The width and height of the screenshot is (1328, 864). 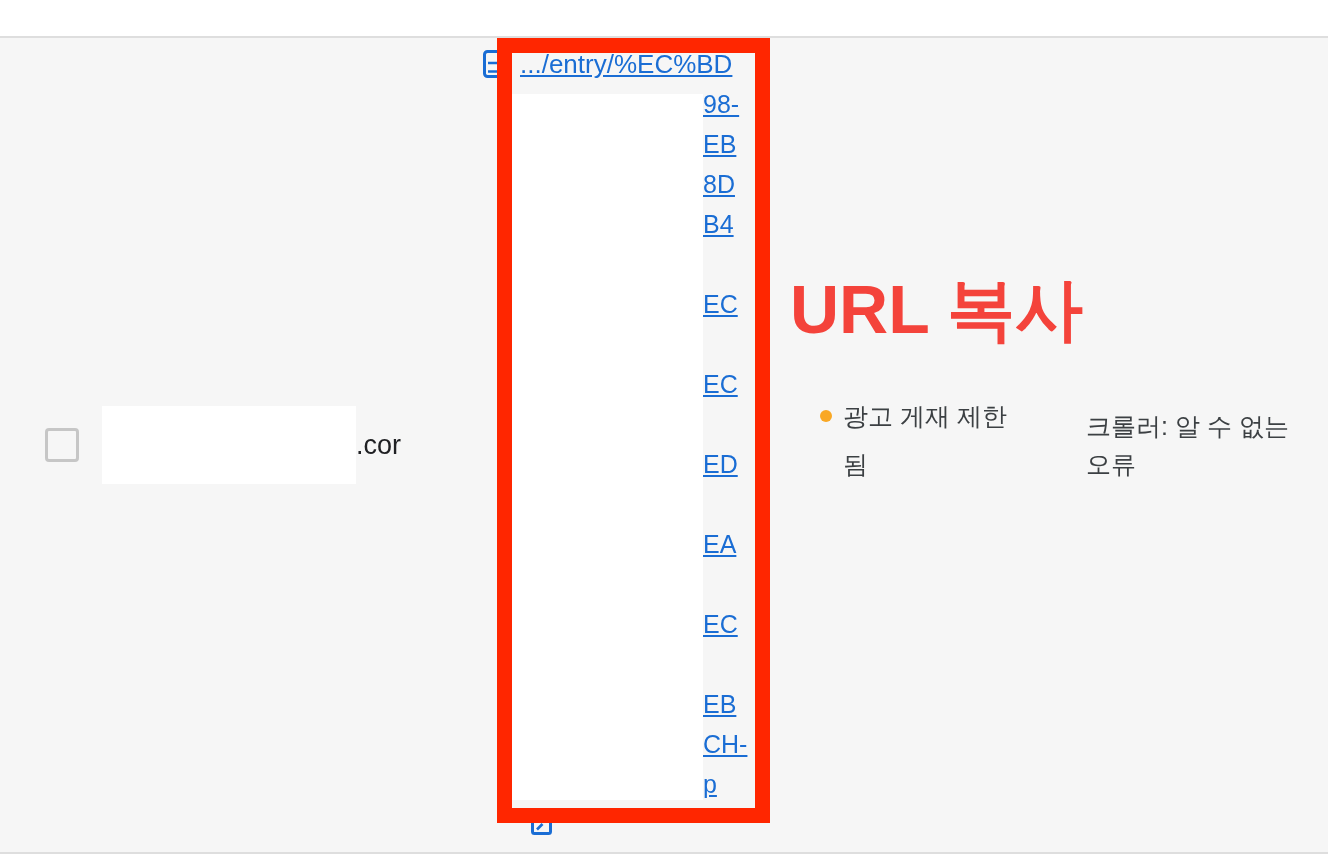 I want to click on url-link: 98-, so click(x=725, y=104).